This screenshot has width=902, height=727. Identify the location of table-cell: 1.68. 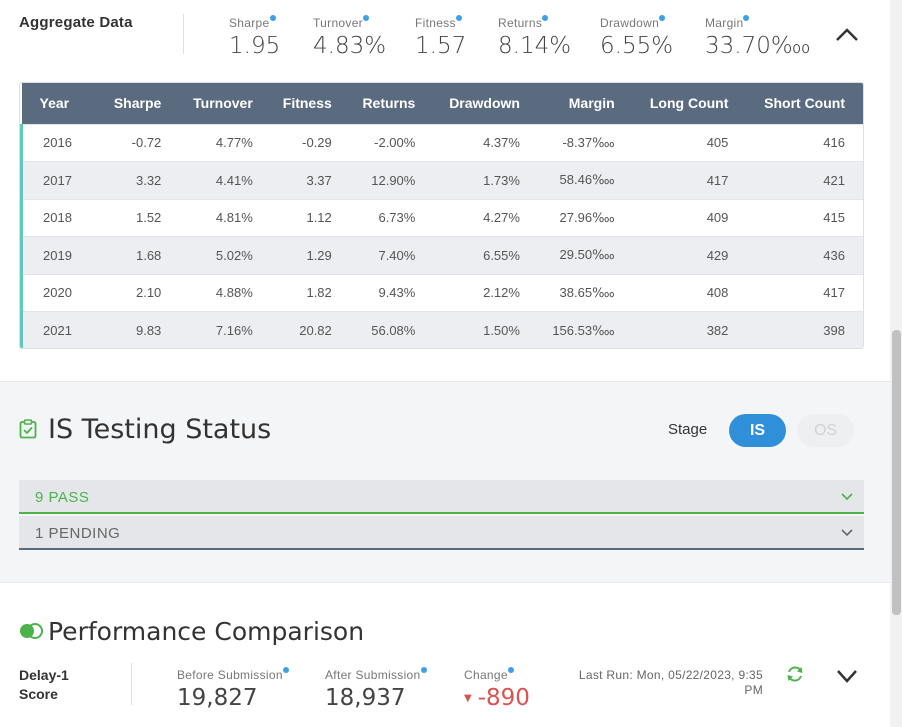
(148, 255).